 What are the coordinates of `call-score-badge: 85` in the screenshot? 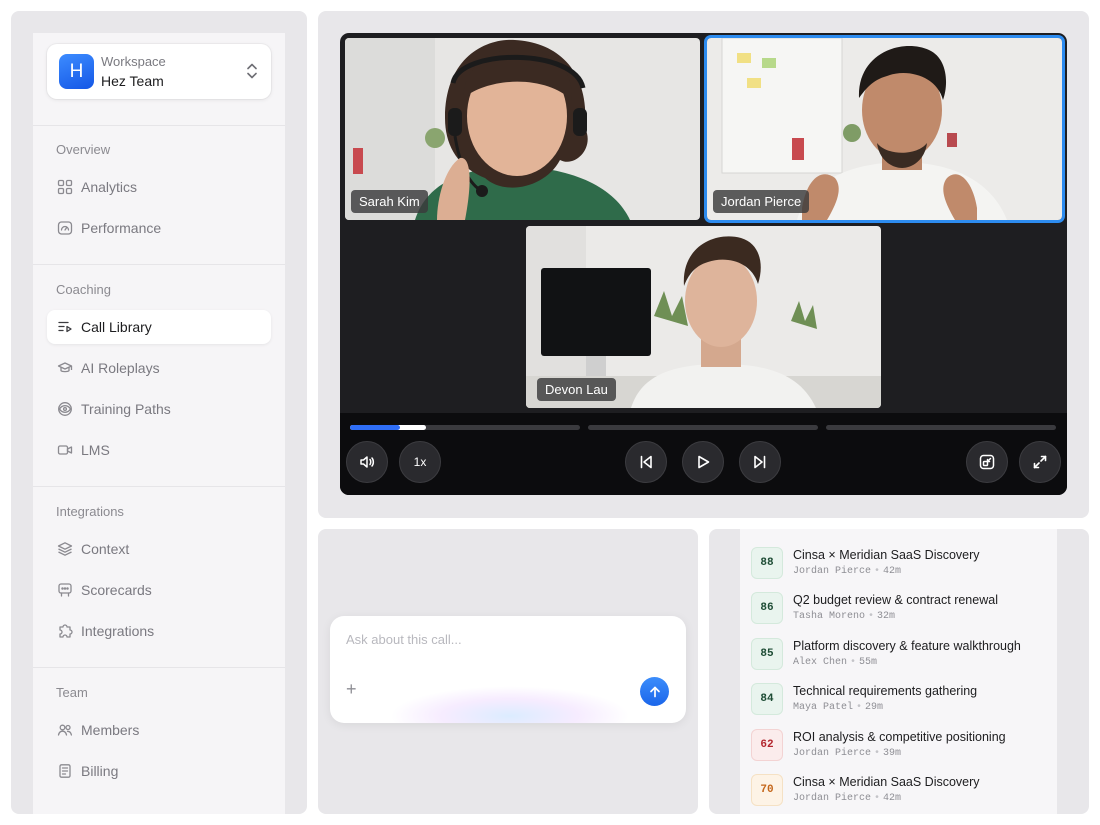 It's located at (767, 654).